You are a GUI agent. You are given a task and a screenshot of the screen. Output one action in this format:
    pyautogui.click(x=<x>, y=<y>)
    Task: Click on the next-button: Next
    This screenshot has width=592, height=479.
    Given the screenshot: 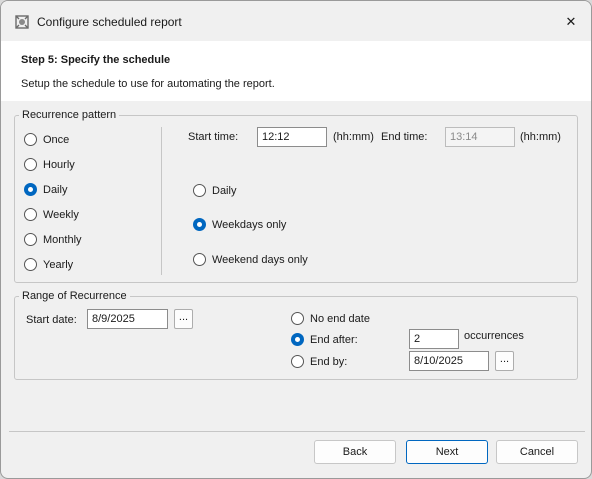 What is the action you would take?
    pyautogui.click(x=447, y=452)
    